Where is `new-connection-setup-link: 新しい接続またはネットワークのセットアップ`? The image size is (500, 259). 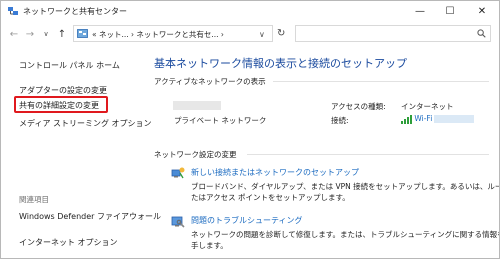 new-connection-setup-link: 新しい接続またはネットワークのセットアップ is located at coordinates (275, 172).